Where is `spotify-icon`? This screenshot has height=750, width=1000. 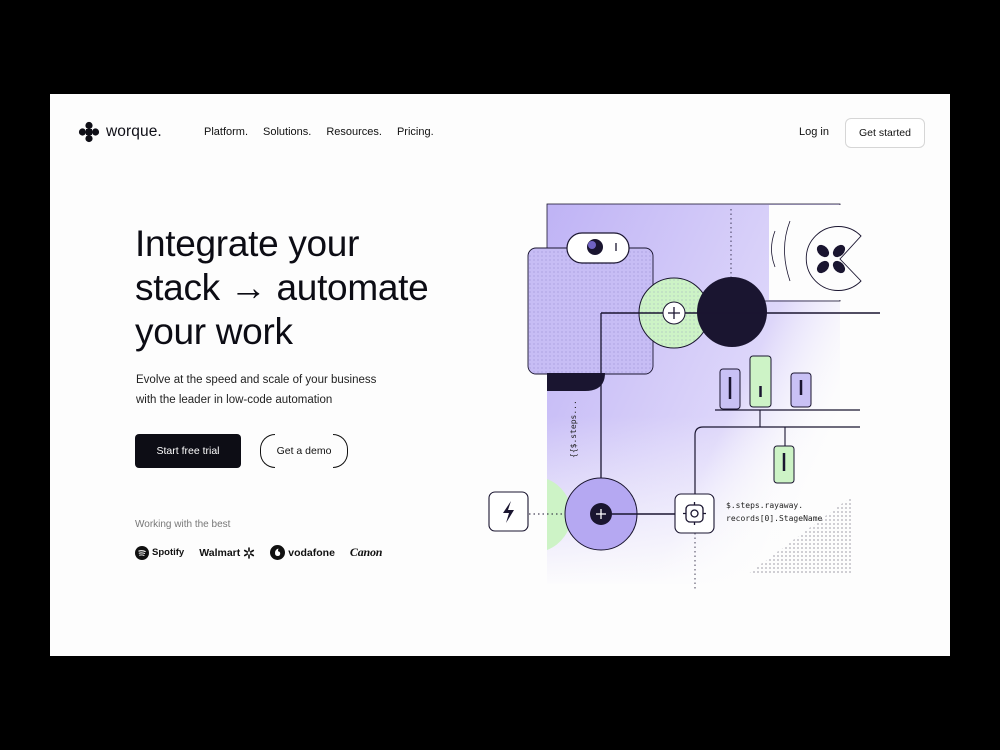
spotify-icon is located at coordinates (142, 552).